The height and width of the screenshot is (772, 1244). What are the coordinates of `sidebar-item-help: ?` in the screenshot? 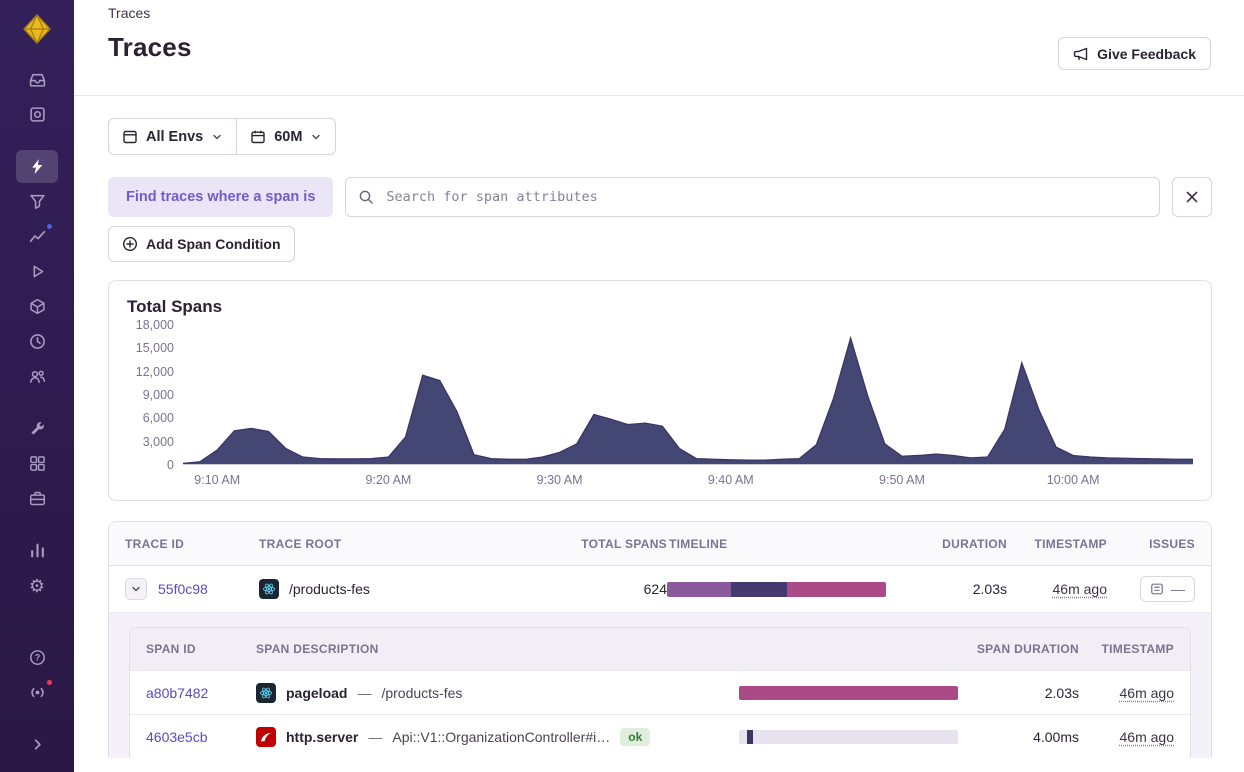 It's located at (37, 657).